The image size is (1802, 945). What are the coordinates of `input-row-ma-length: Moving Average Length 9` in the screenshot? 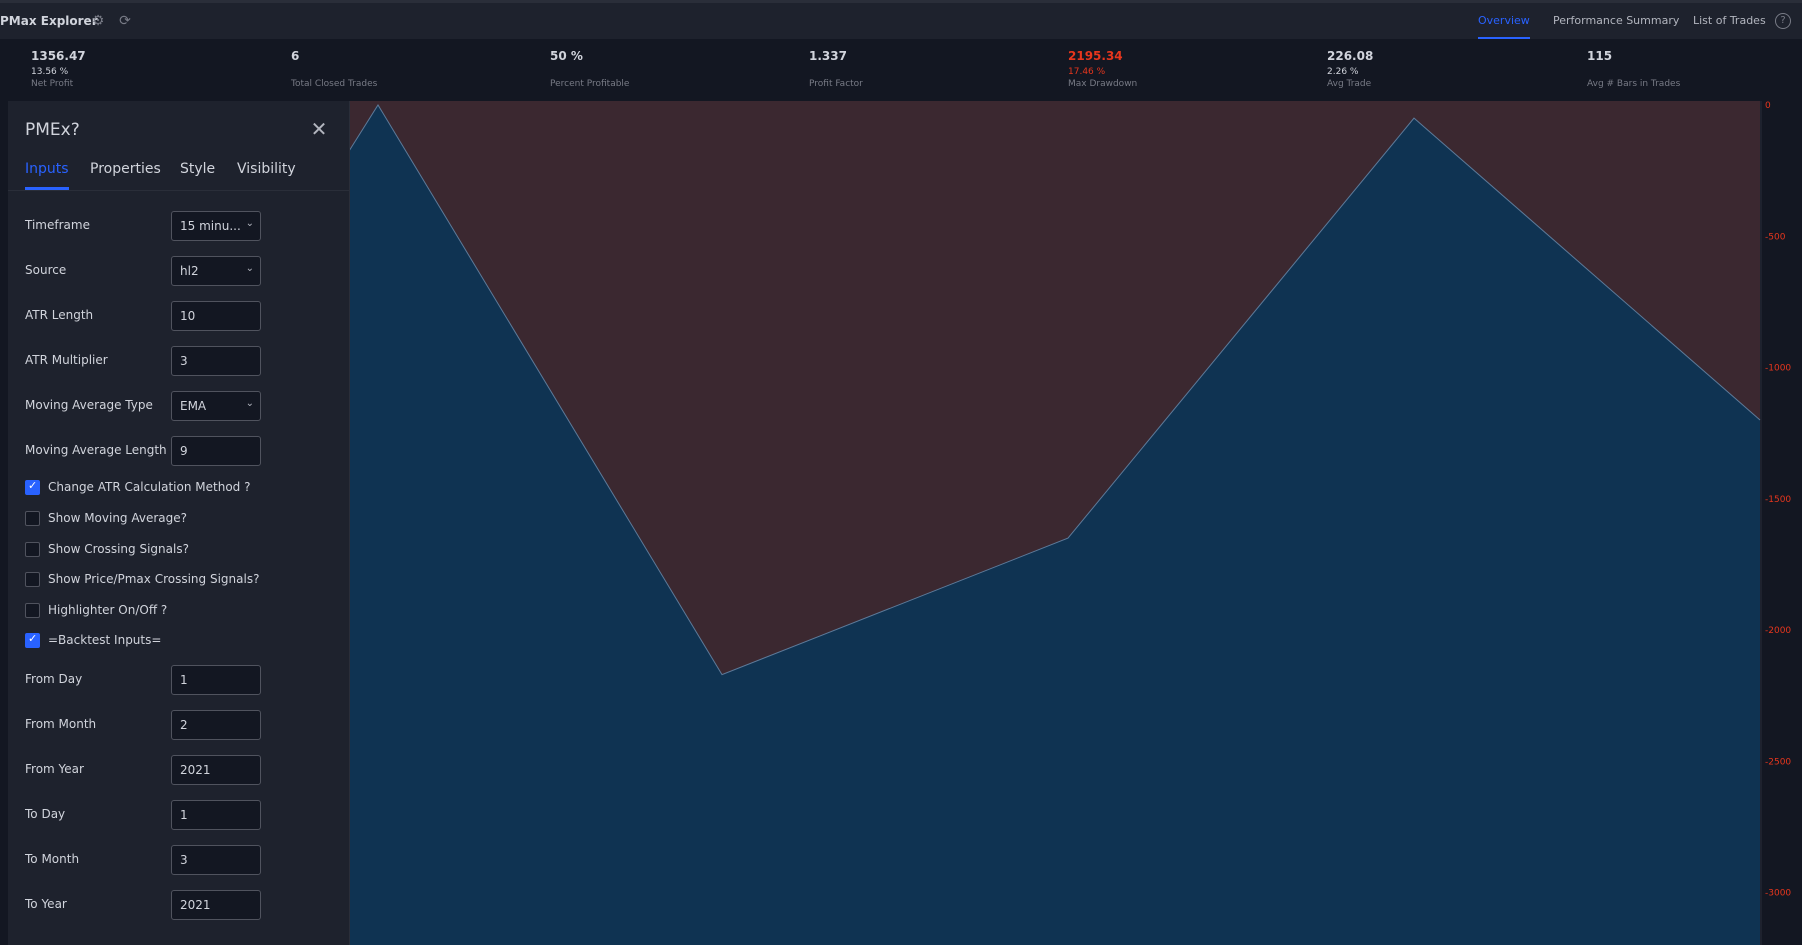 It's located at (179, 451).